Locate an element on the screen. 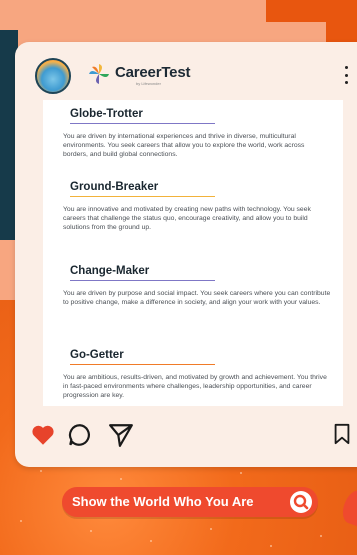  section-title: Change-Maker is located at coordinates (110, 271).